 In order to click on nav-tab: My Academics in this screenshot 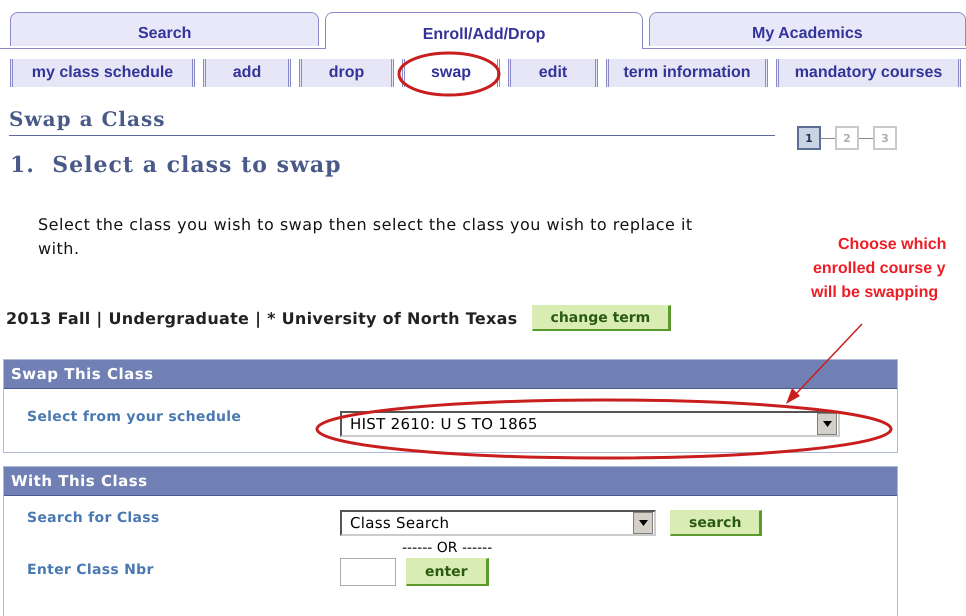, I will do `click(807, 29)`.